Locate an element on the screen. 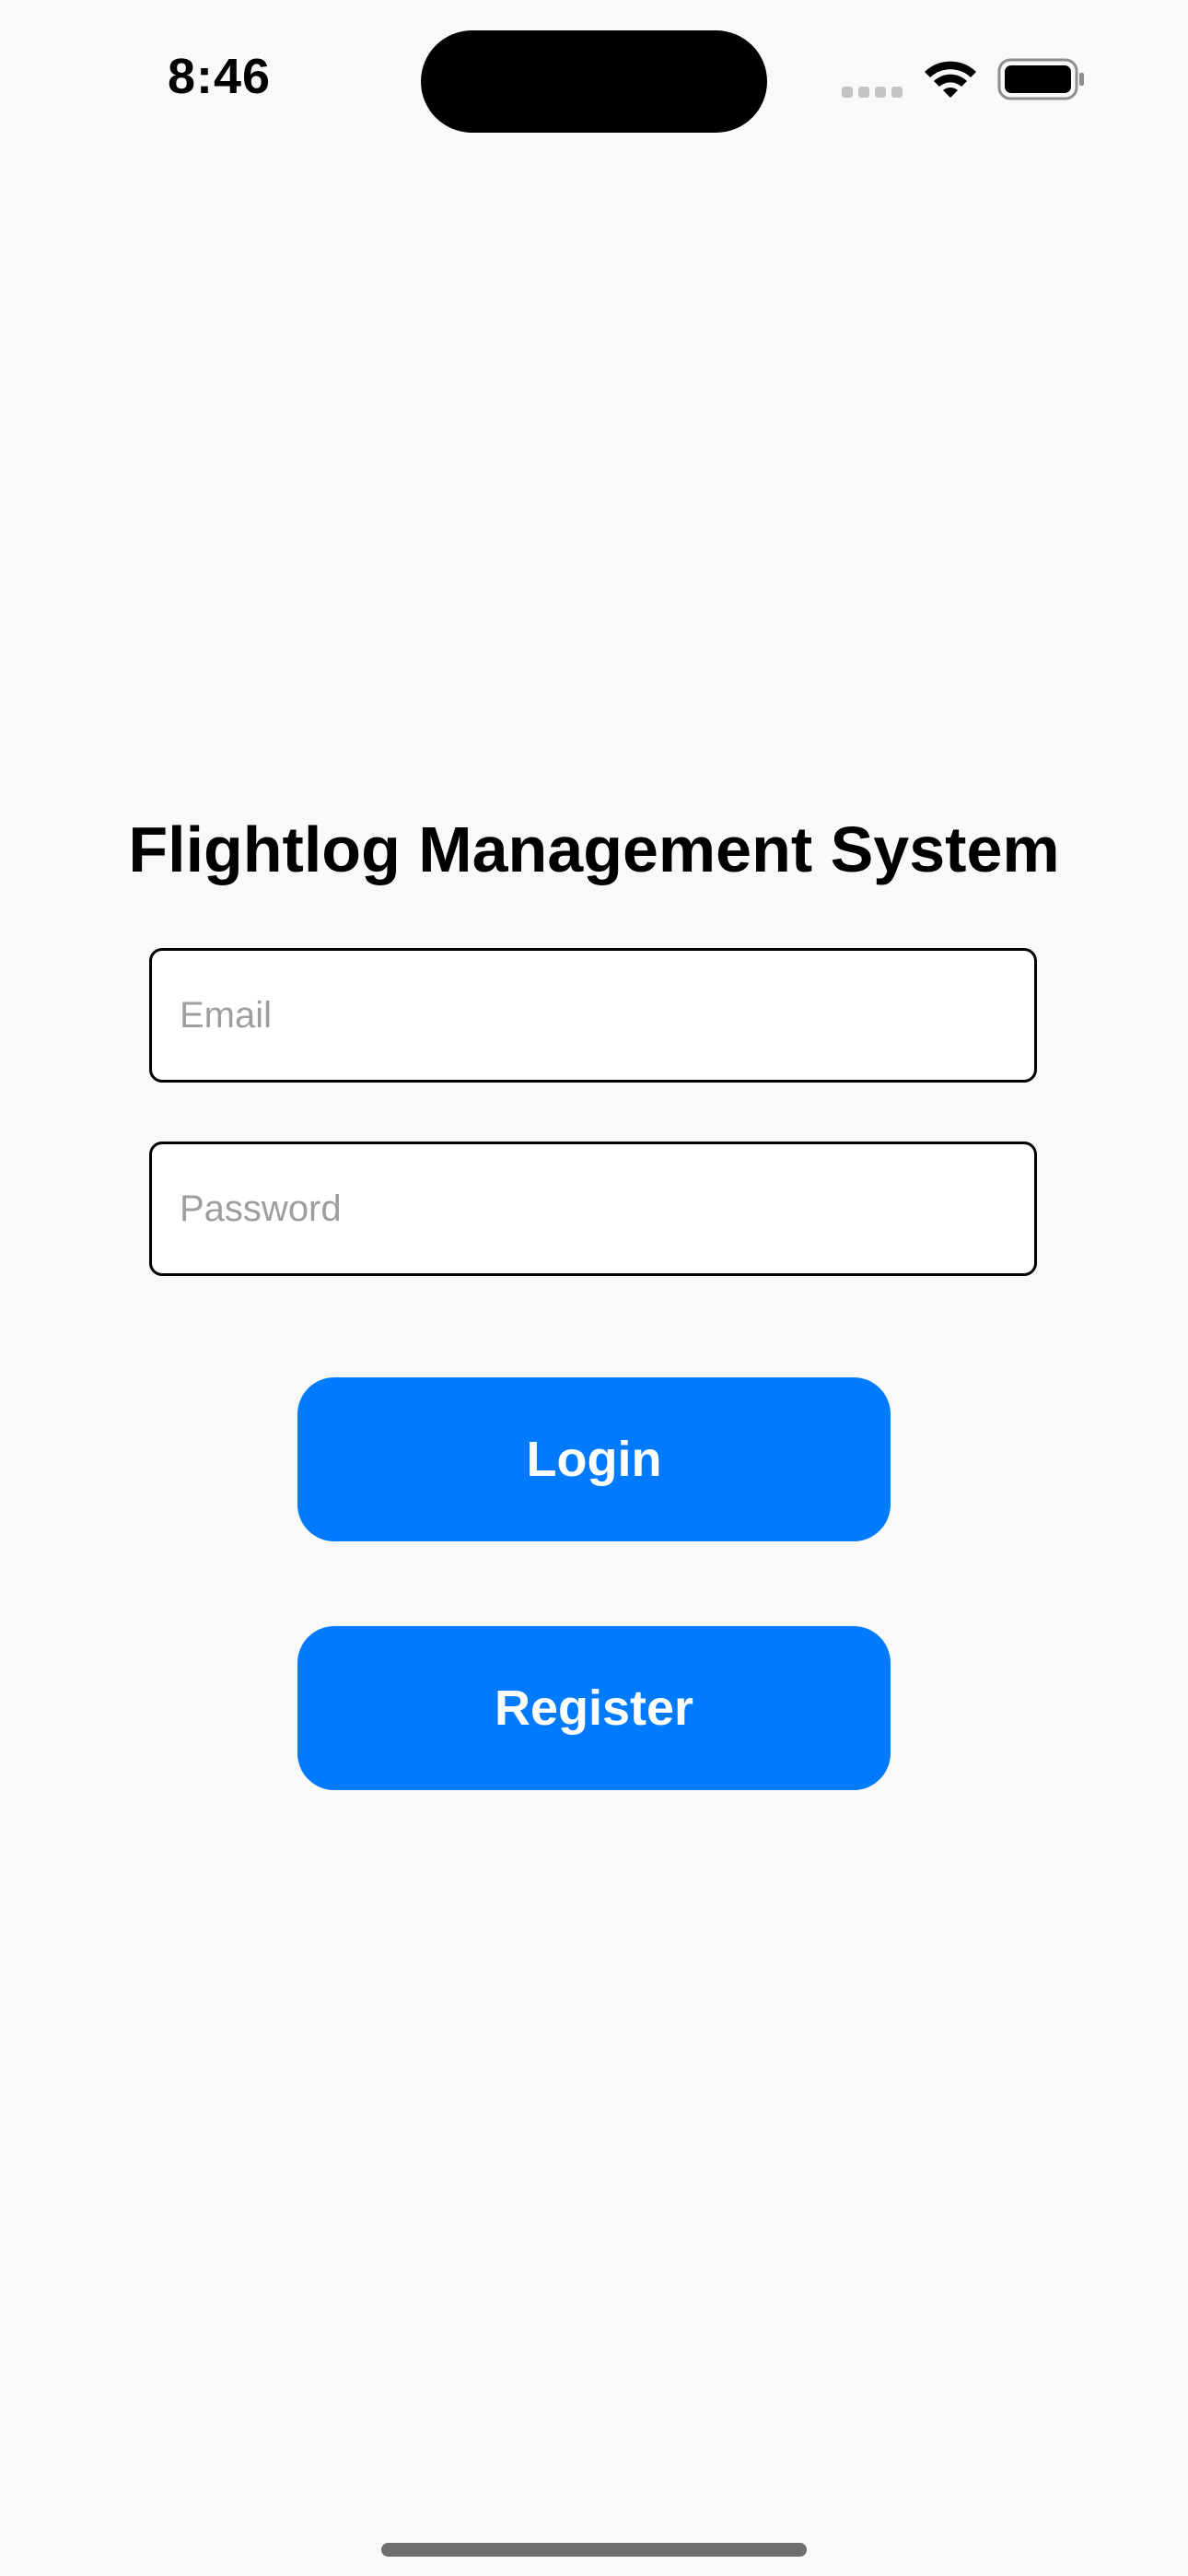 The width and height of the screenshot is (1188, 2576). register-button-label: Register is located at coordinates (594, 1708).